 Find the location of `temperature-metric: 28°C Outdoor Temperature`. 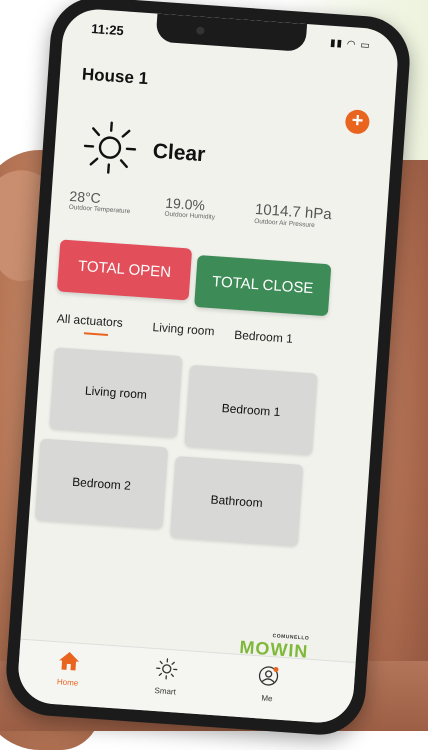

temperature-metric: 28°C Outdoor Temperature is located at coordinates (99, 201).